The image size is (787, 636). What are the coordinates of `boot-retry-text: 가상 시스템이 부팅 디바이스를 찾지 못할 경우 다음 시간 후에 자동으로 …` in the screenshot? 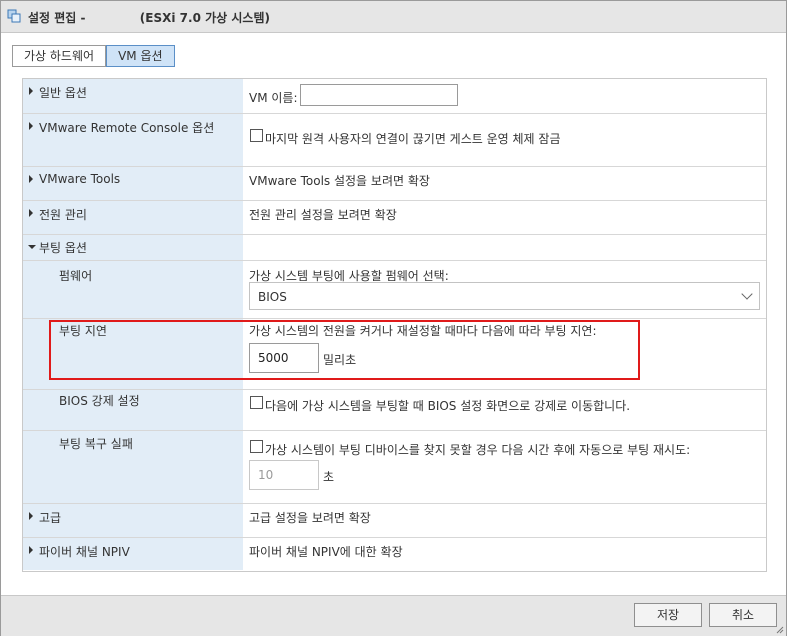 It's located at (478, 450).